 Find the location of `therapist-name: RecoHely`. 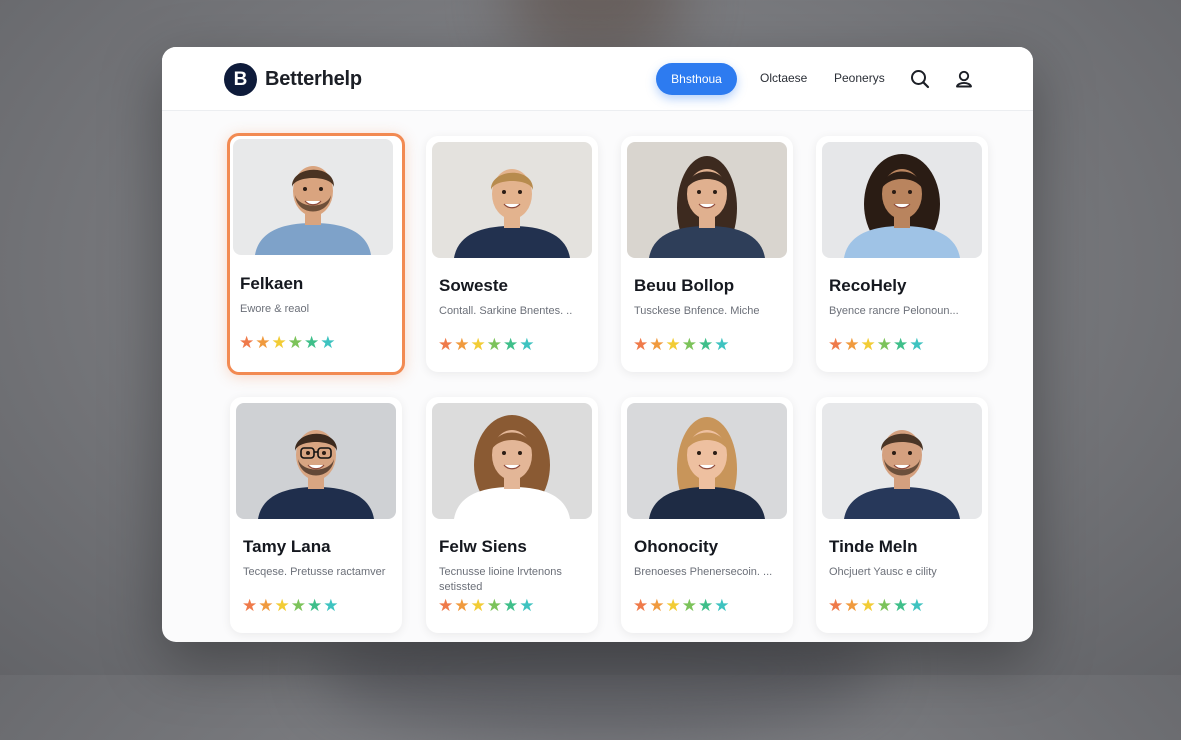

therapist-name: RecoHely is located at coordinates (868, 285).